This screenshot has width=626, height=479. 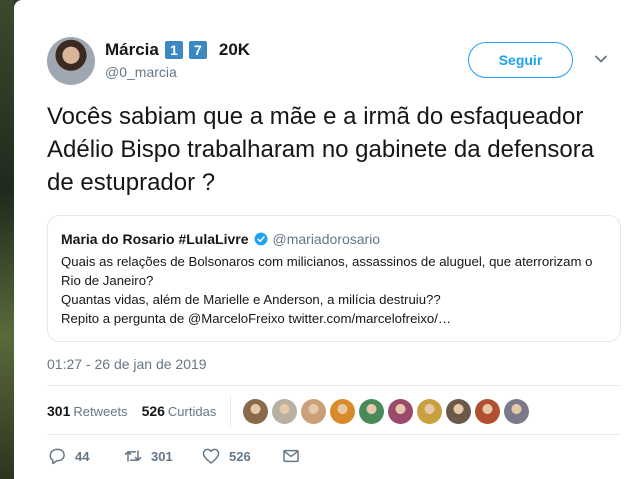 I want to click on engagement-stats: 301 Retweets 526 Curtidas, so click(x=288, y=411).